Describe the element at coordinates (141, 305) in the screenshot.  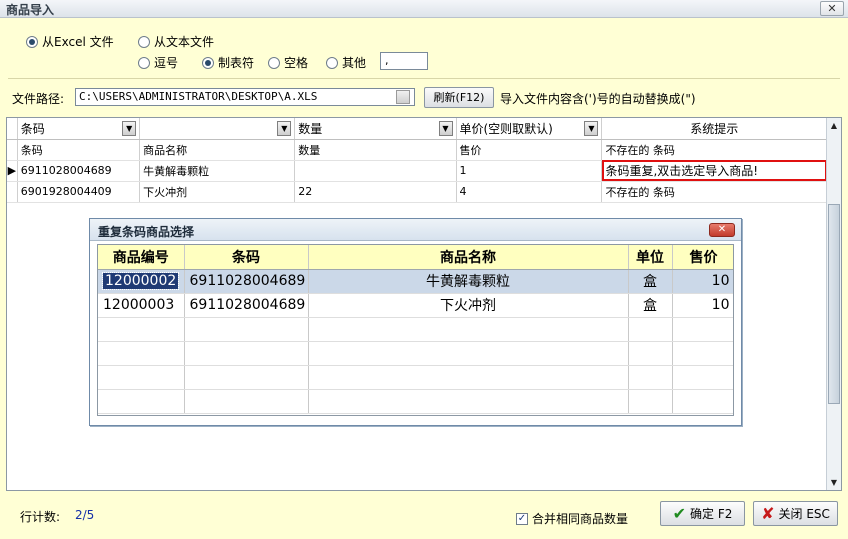
I see `cell-product-id: 12000003` at that location.